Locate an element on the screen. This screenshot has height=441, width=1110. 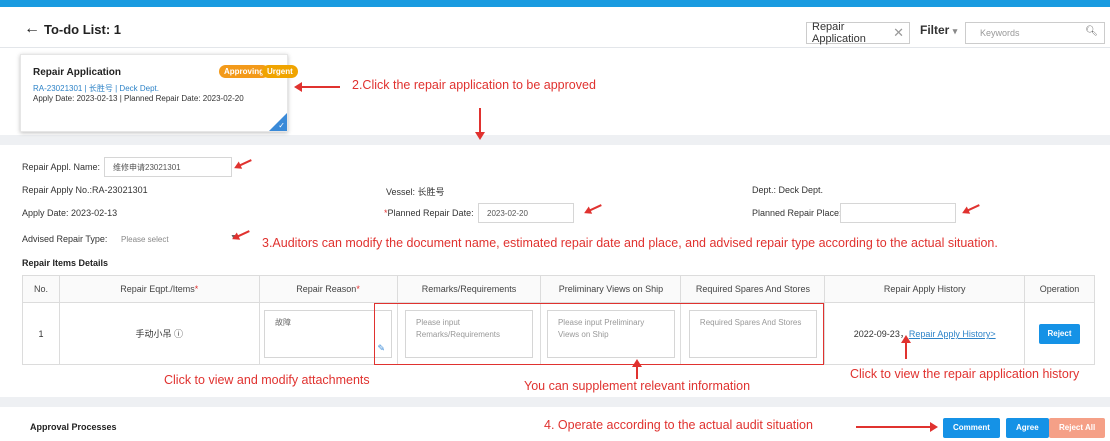
column-header: Preliminary Views on Ship is located at coordinates (611, 289).